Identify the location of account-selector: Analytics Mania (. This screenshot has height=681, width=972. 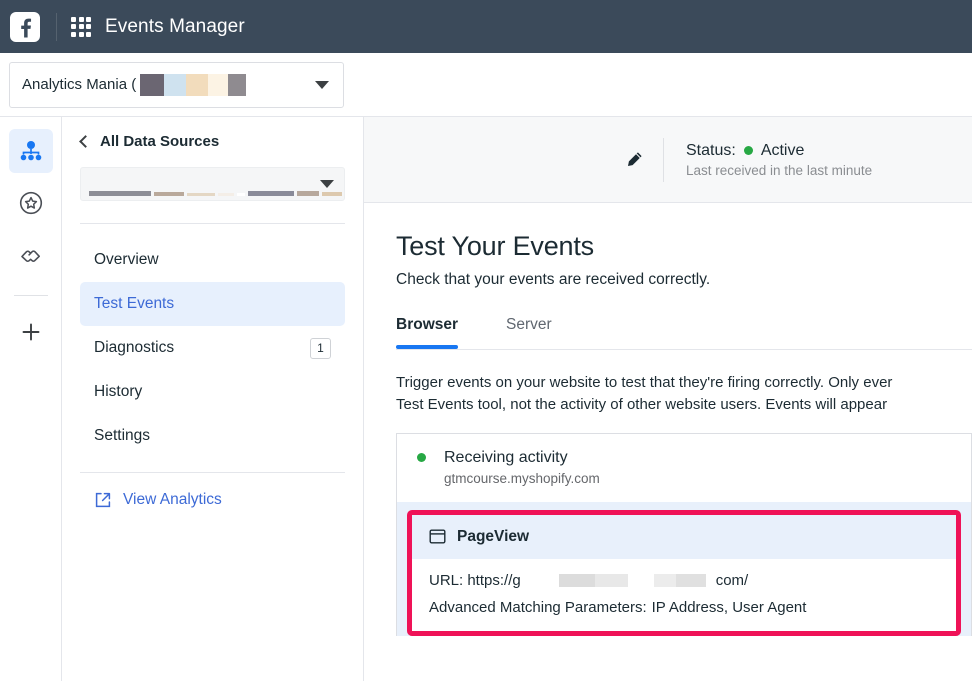
(176, 84).